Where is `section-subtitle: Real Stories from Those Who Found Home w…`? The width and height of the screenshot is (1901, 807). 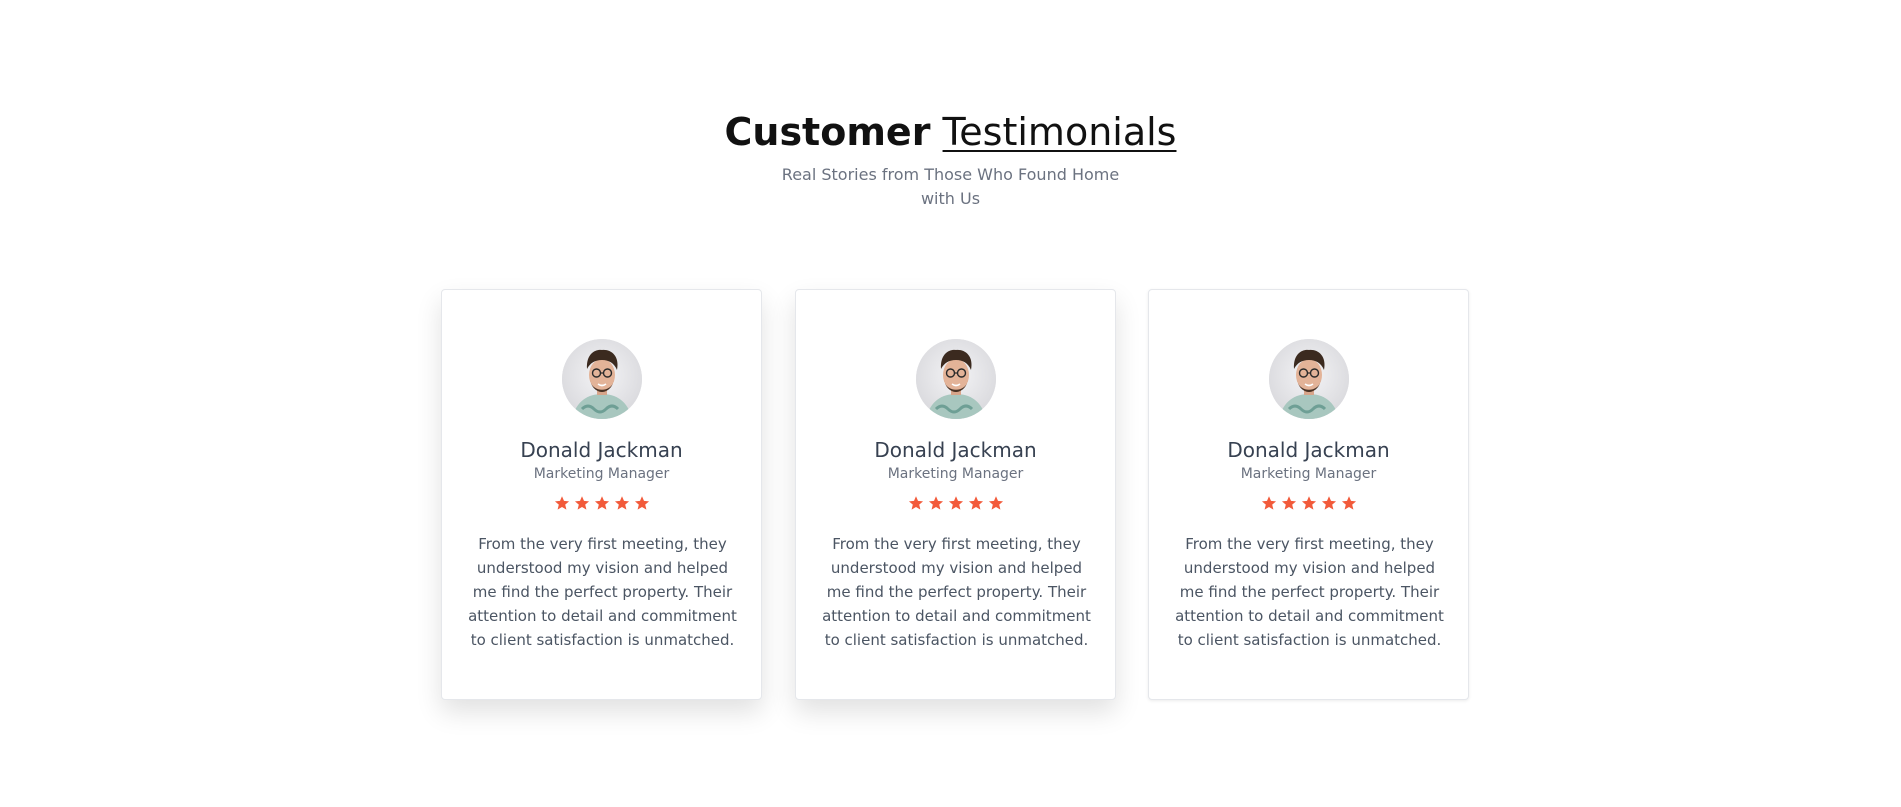
section-subtitle: Real Stories from Those Who Found Home w… is located at coordinates (950, 187).